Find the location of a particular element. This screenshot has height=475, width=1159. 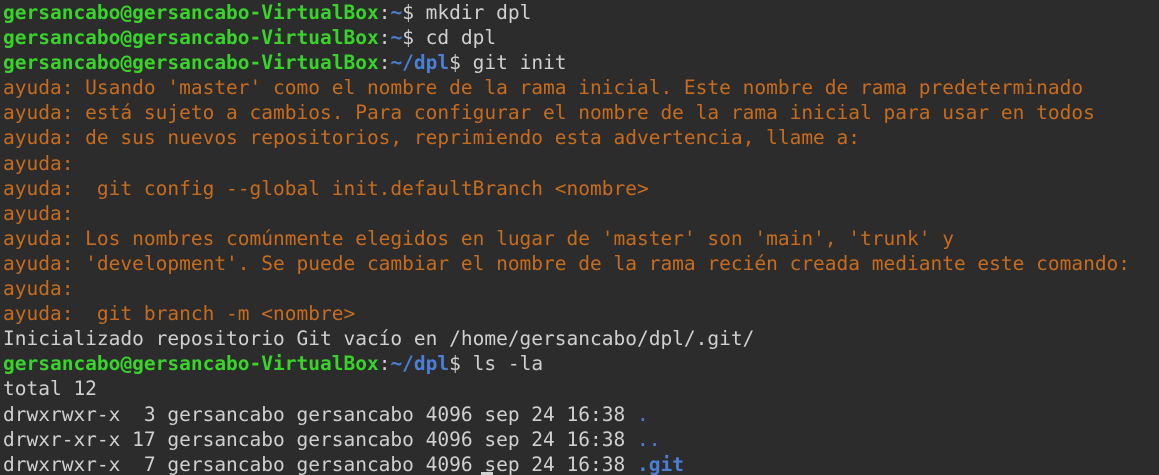

command-text: git init is located at coordinates (513, 63).